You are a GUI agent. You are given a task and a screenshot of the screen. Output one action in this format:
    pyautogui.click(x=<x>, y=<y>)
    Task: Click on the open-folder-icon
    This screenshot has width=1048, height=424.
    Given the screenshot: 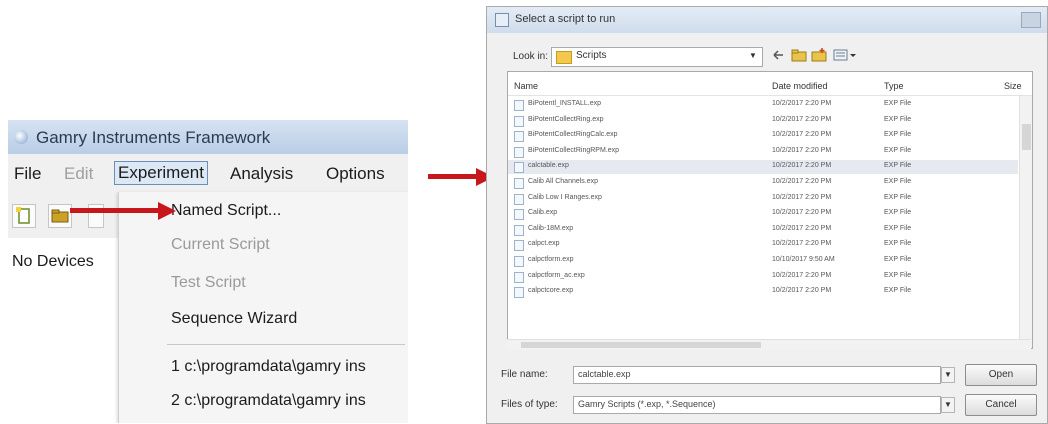 What is the action you would take?
    pyautogui.click(x=60, y=216)
    